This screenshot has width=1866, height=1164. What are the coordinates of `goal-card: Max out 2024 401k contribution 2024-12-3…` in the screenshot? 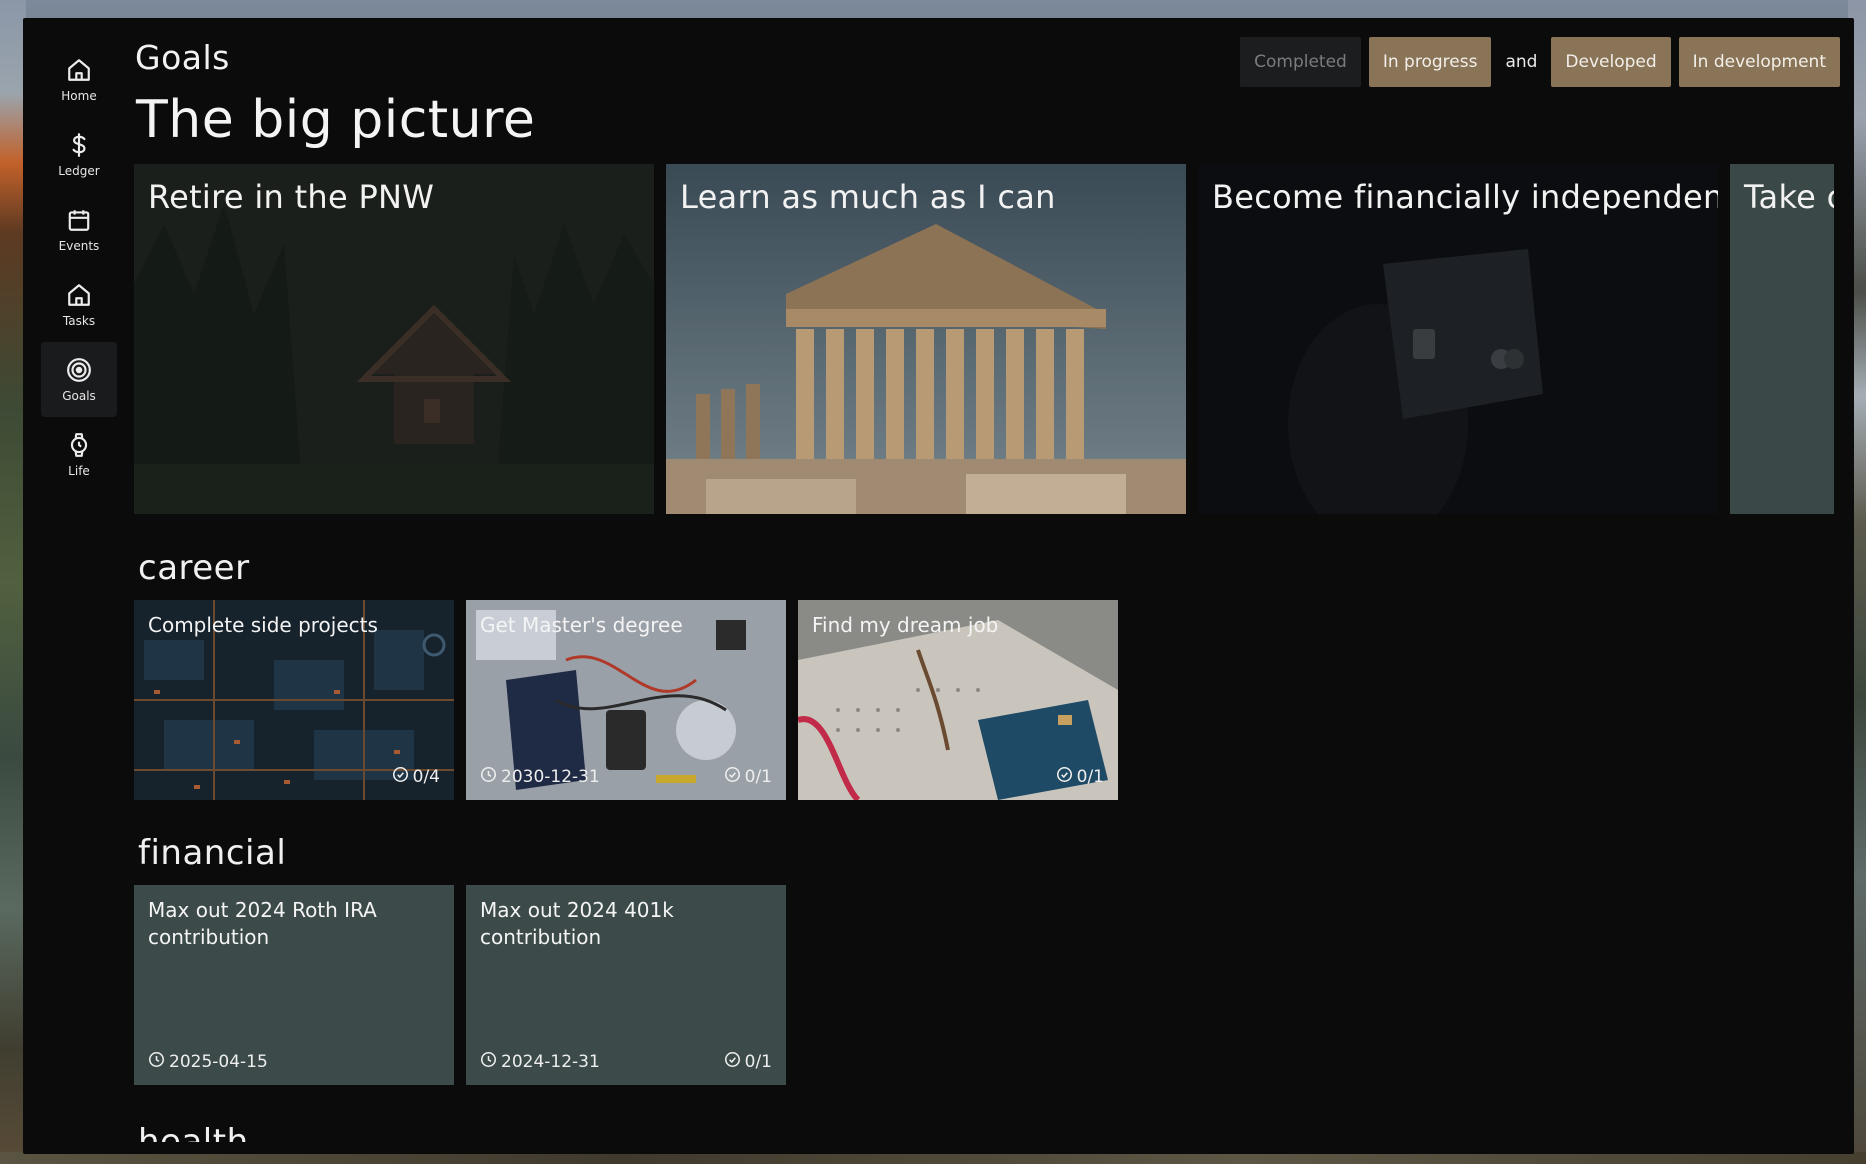 It's located at (626, 985).